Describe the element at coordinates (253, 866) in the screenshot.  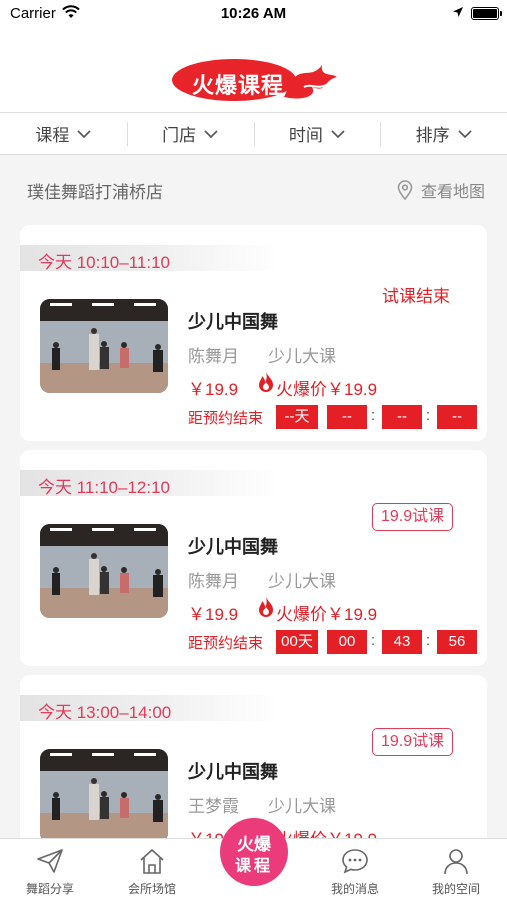
I see `center-button-line2: 课程` at that location.